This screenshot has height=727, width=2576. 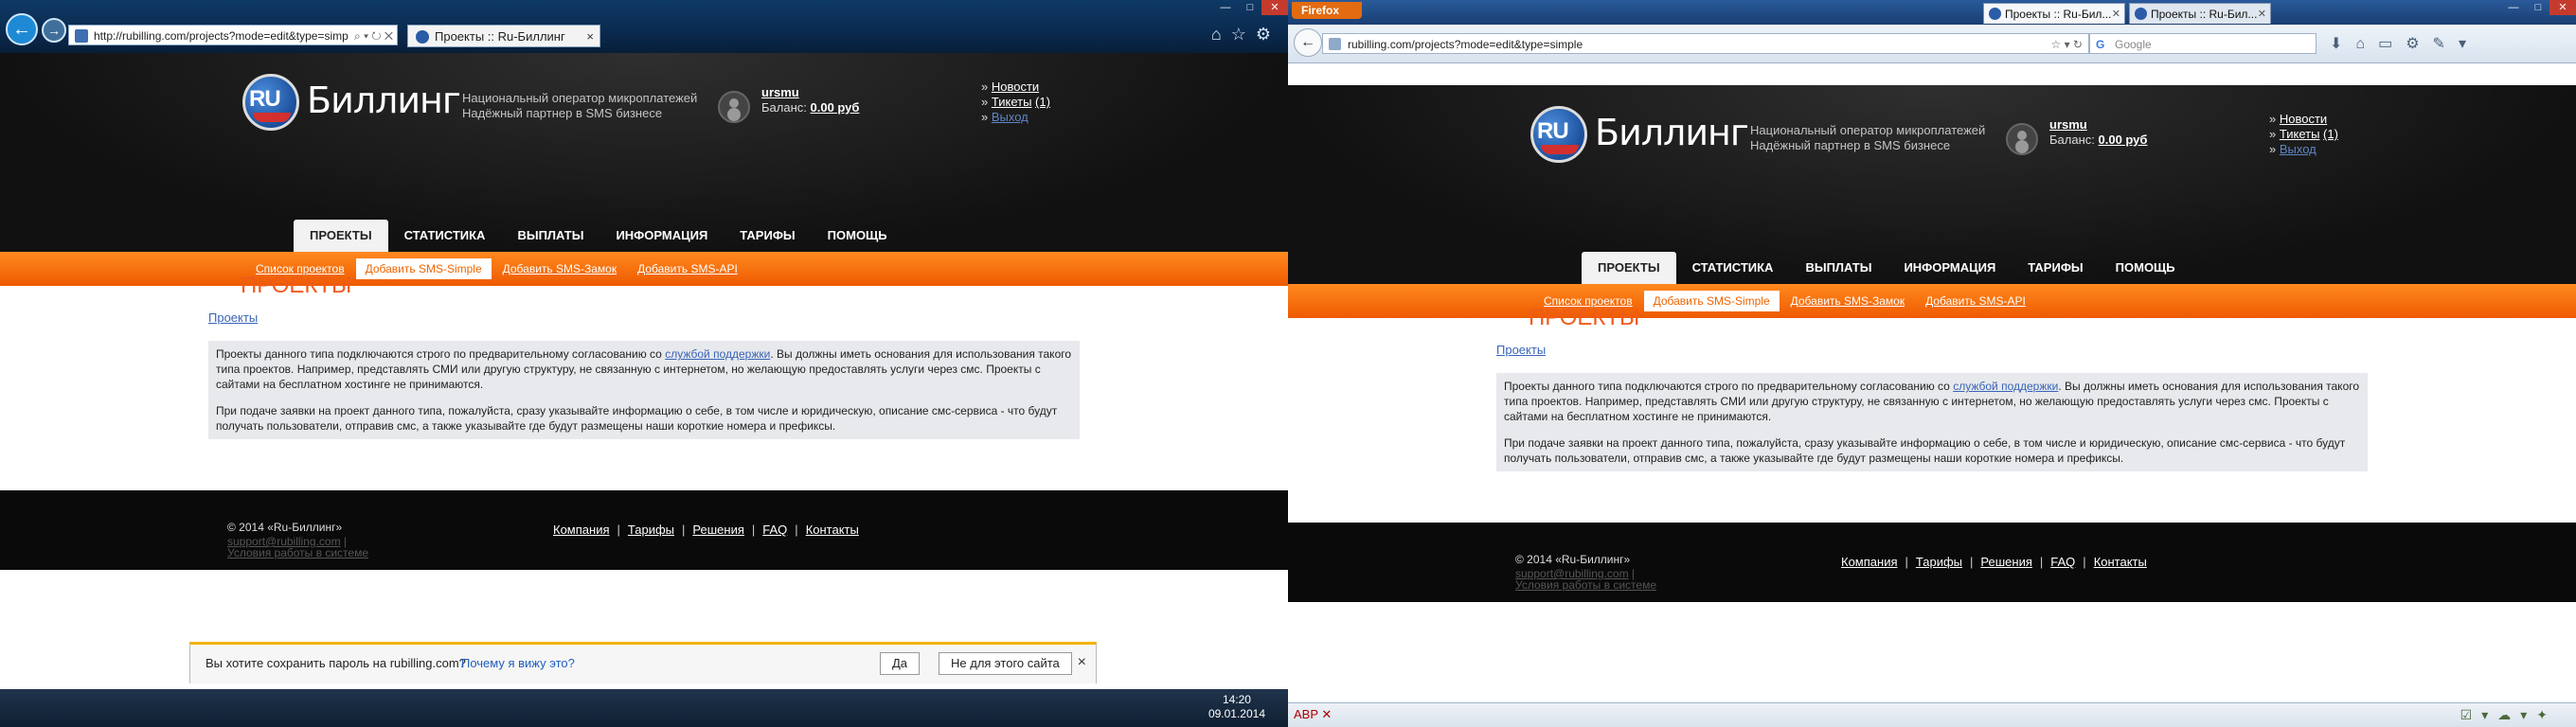 I want to click on tab-favicon-icon, so click(x=422, y=37).